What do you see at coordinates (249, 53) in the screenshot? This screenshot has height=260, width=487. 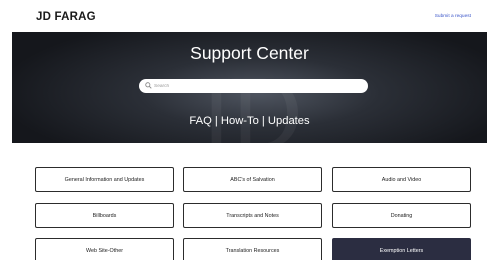 I see `page-title: Support Center` at bounding box center [249, 53].